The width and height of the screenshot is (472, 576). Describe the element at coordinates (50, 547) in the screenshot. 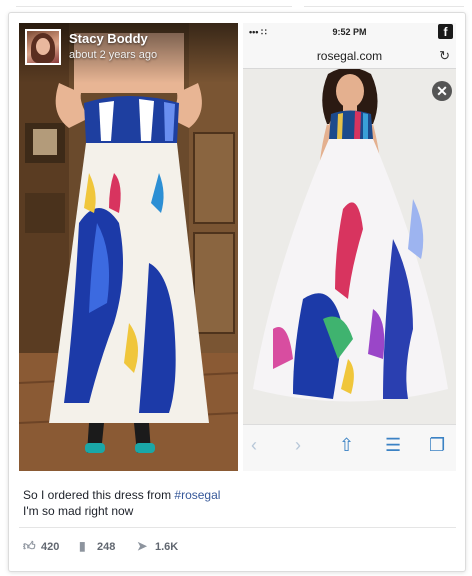

I see `like-count-value: 420` at that location.